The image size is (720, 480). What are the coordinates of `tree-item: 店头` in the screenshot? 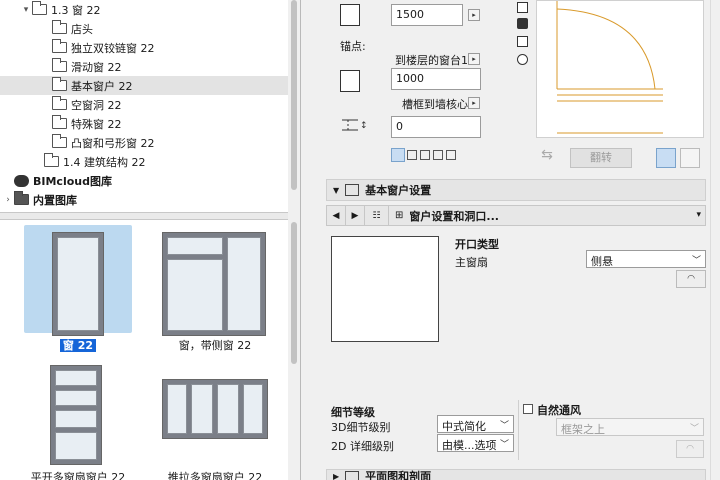 It's located at (144, 28).